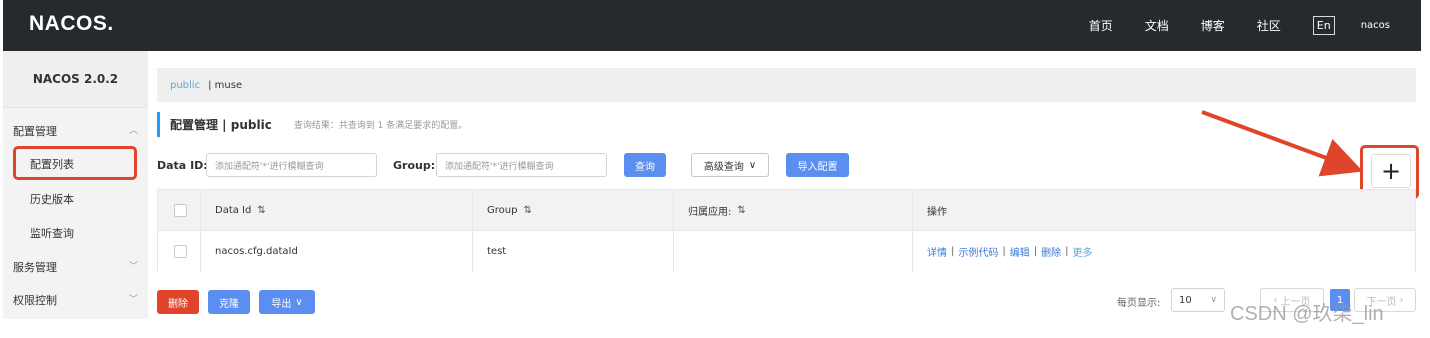 The image size is (1430, 338). Describe the element at coordinates (710, 212) in the screenshot. I see `header-label: 归属应用:` at that location.